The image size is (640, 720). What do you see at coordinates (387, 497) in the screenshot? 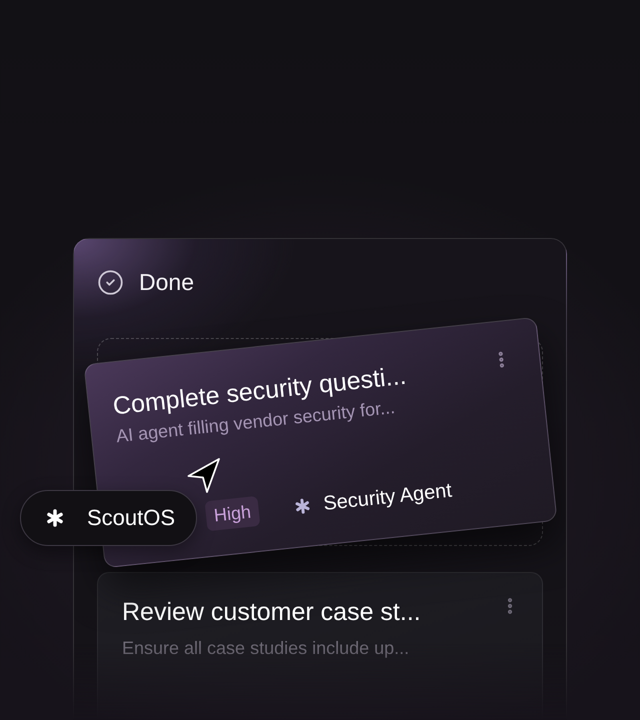
I see `assignee-label: Security Agent` at bounding box center [387, 497].